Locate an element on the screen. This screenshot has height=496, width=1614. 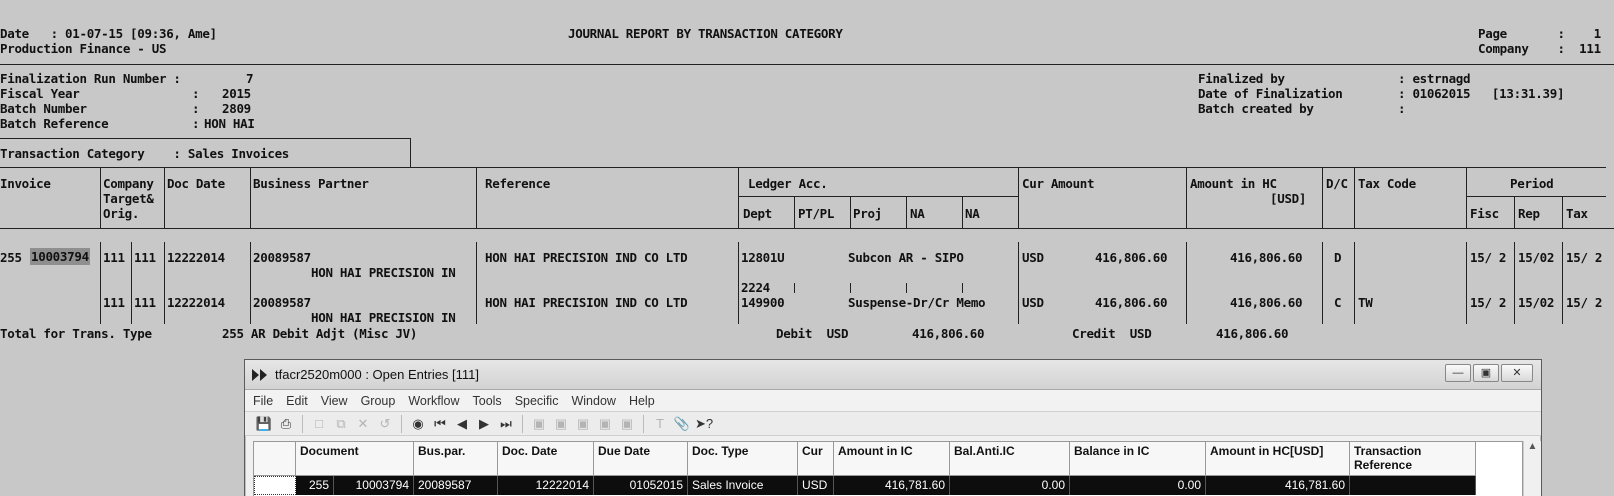
menu-window: Window is located at coordinates (593, 401).